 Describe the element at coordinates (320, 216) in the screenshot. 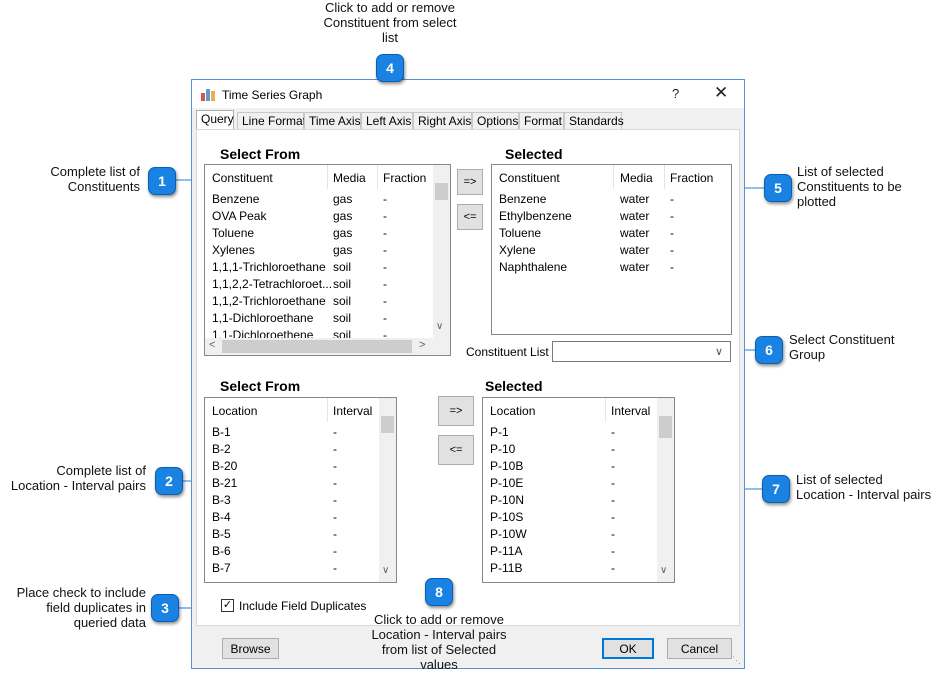

I see `list-item: OVA Peak gas -` at that location.